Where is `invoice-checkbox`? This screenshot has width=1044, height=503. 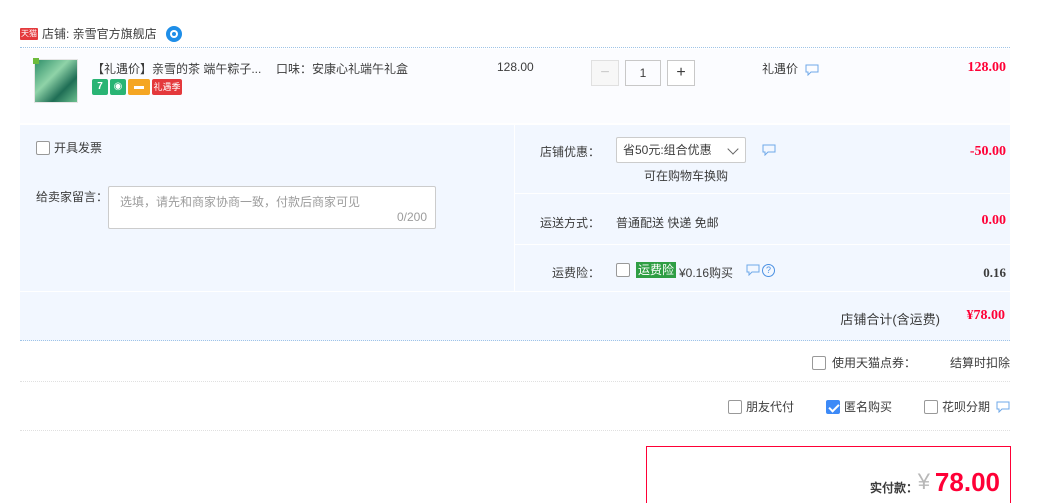 invoice-checkbox is located at coordinates (43, 147).